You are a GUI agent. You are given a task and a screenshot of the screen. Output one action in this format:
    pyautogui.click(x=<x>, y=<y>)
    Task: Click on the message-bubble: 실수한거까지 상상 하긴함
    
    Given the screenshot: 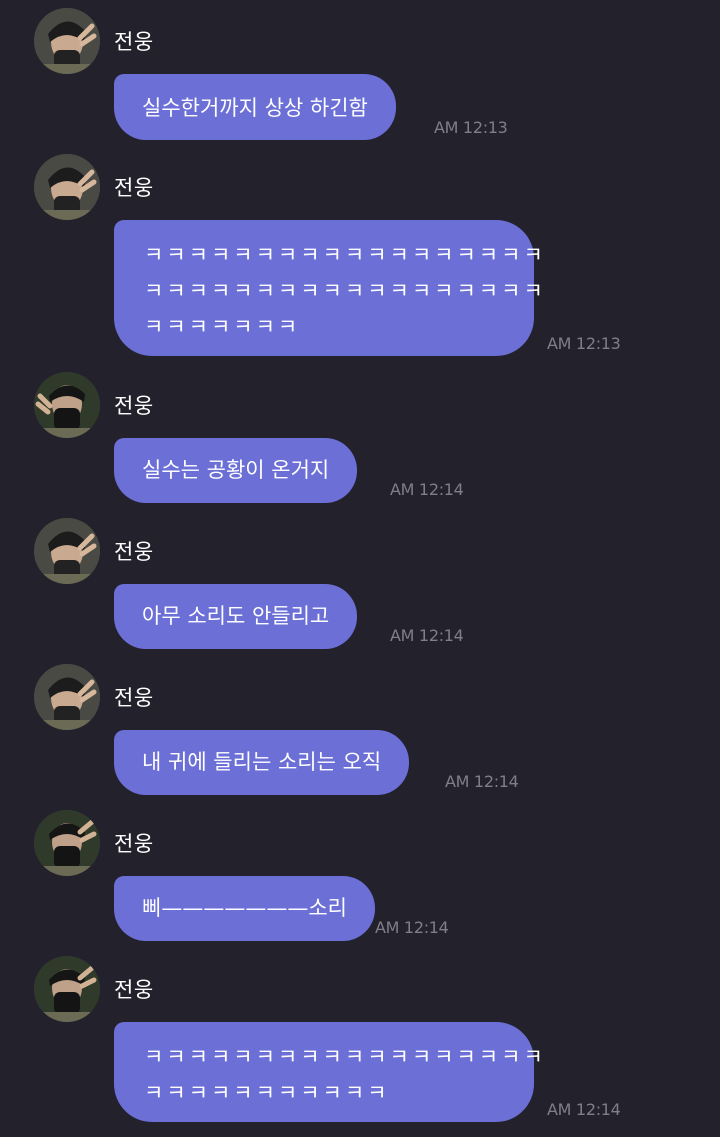 What is the action you would take?
    pyautogui.click(x=255, y=107)
    